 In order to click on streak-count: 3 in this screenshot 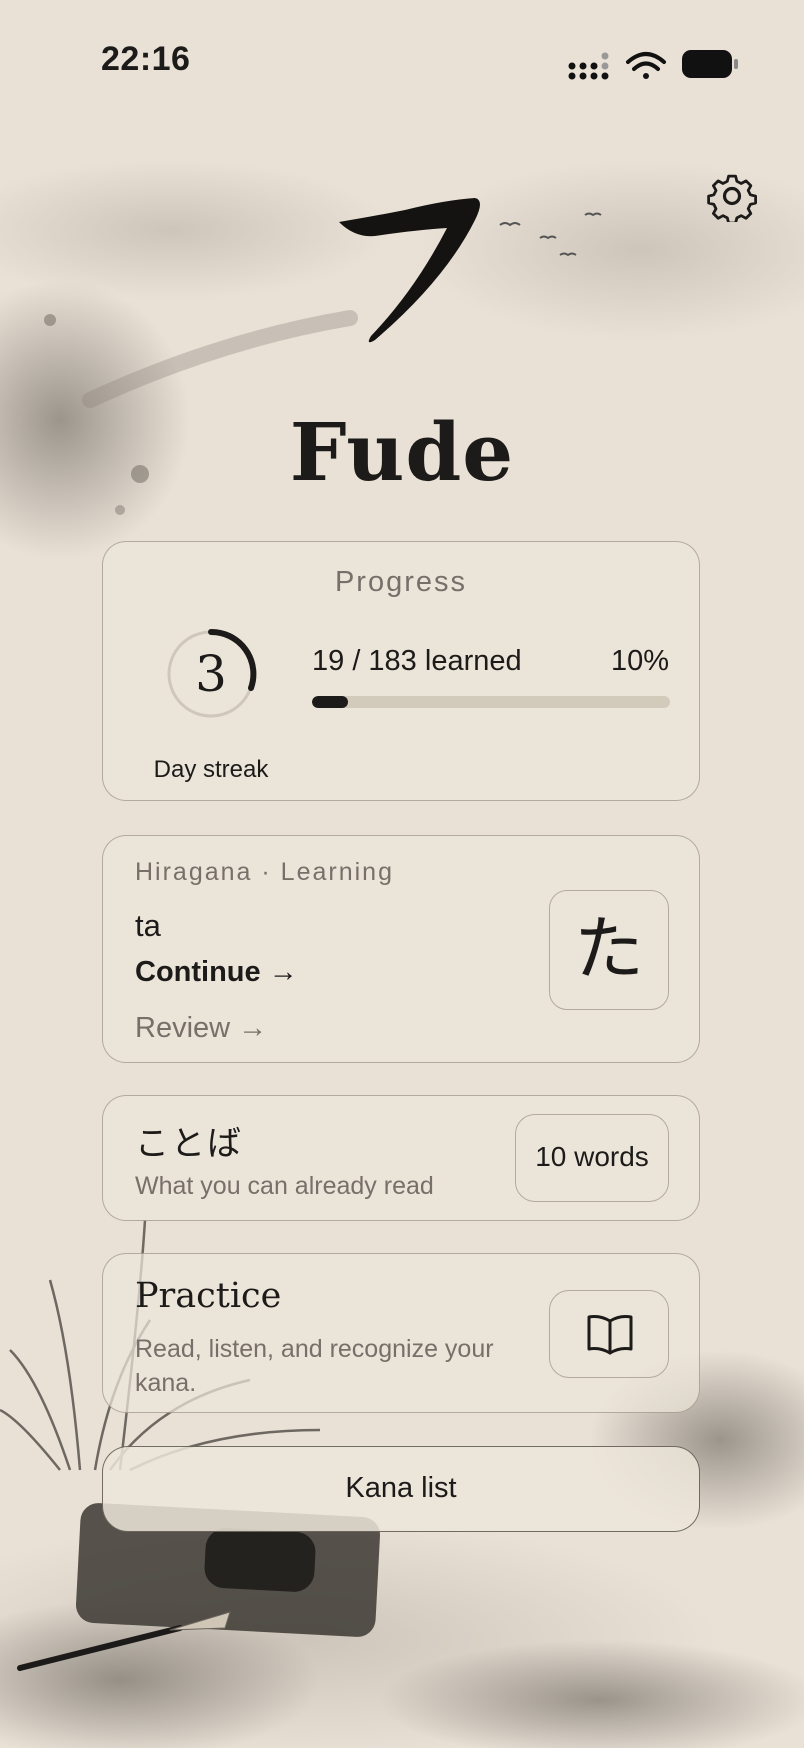, I will do `click(211, 674)`.